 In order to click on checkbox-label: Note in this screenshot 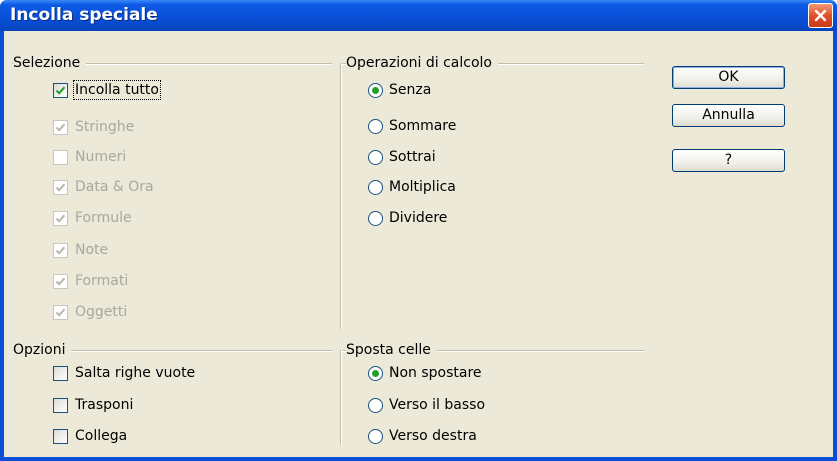, I will do `click(92, 250)`.